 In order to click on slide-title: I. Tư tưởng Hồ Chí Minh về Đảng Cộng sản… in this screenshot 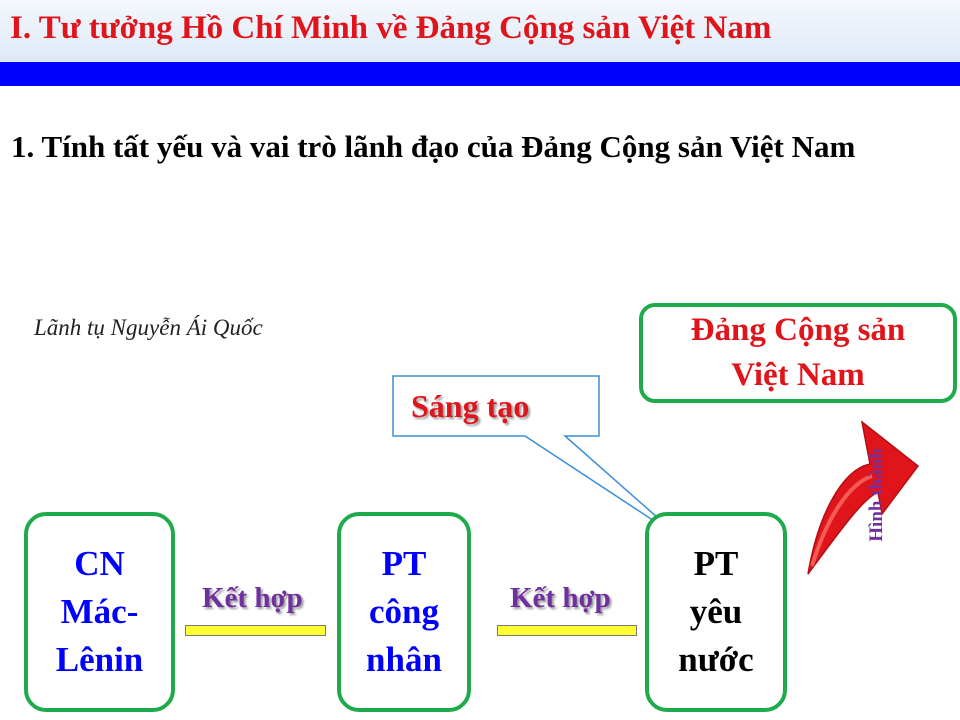, I will do `click(391, 28)`.